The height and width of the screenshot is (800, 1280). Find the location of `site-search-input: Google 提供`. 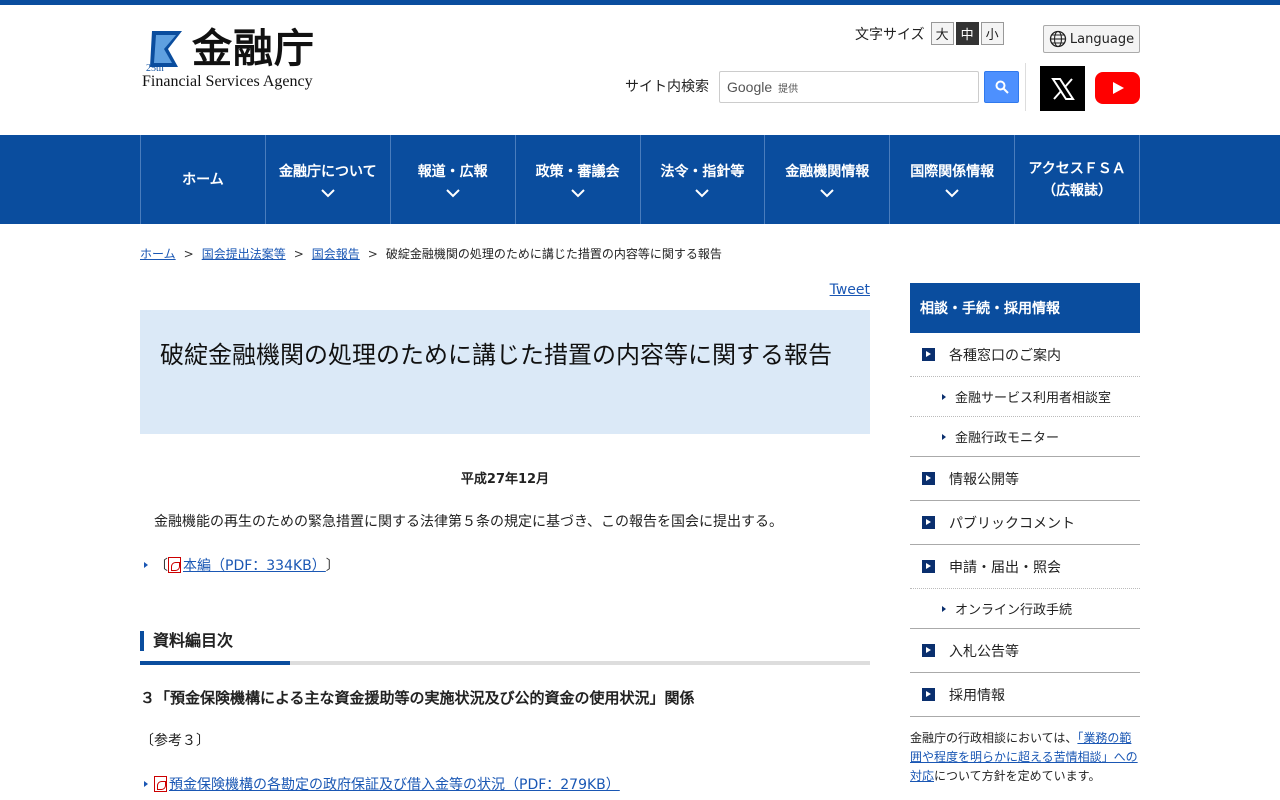

site-search-input: Google 提供 is located at coordinates (849, 87).